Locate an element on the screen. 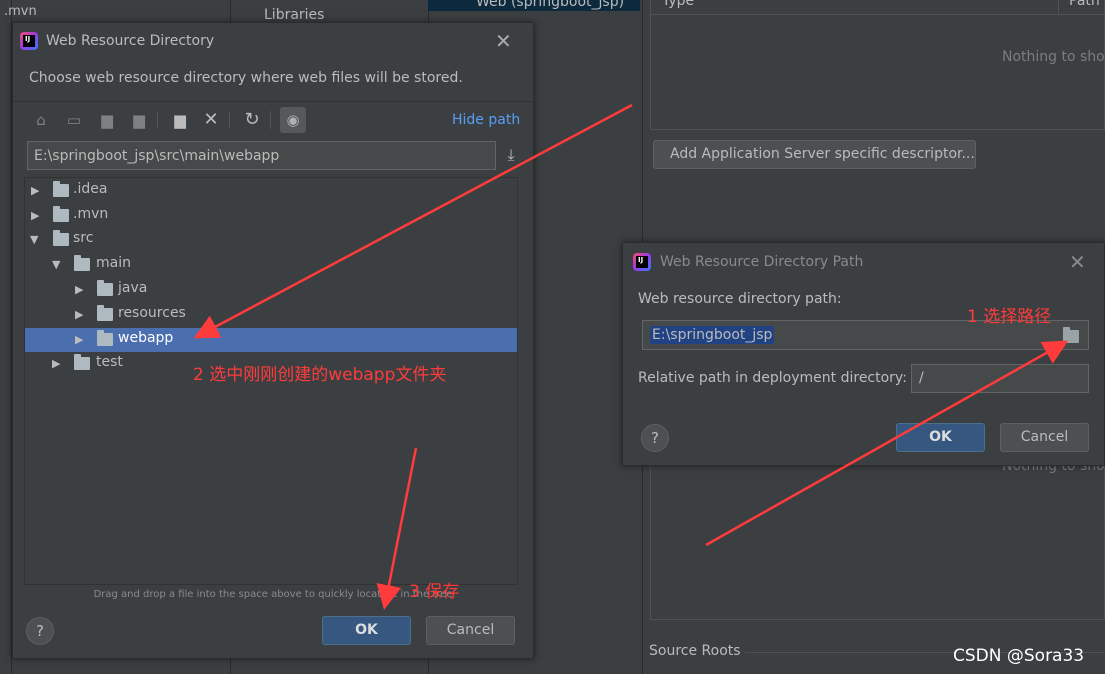 The image size is (1105, 674). annotation-step3: 3 保存 is located at coordinates (434, 592).